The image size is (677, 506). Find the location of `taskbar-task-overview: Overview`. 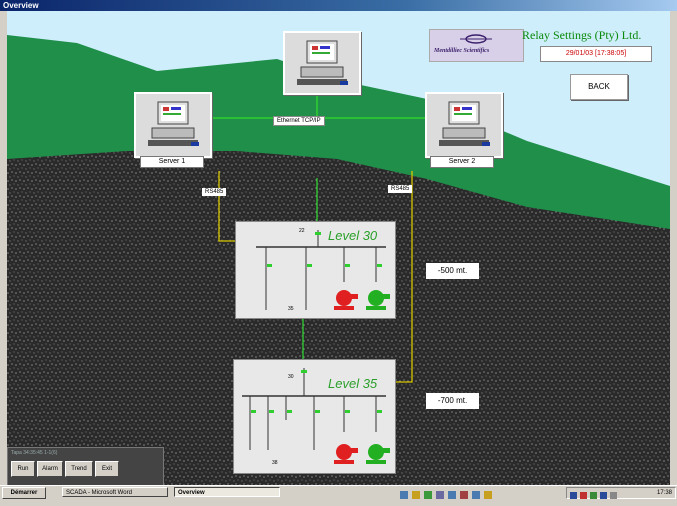

taskbar-task-overview: Overview is located at coordinates (227, 492).